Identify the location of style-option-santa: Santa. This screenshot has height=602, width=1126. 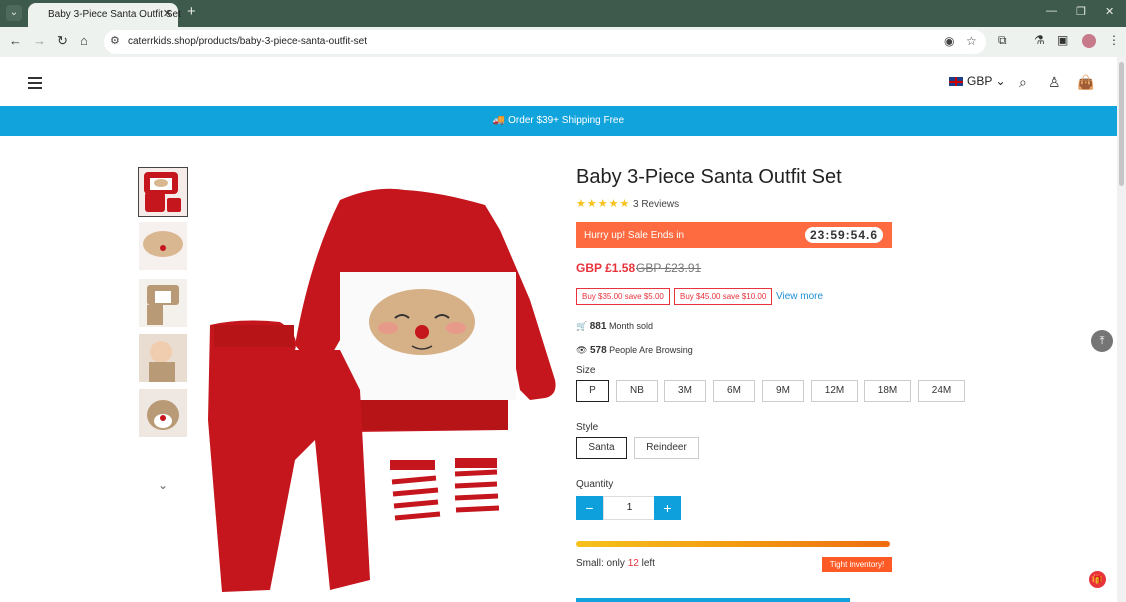
(601, 448).